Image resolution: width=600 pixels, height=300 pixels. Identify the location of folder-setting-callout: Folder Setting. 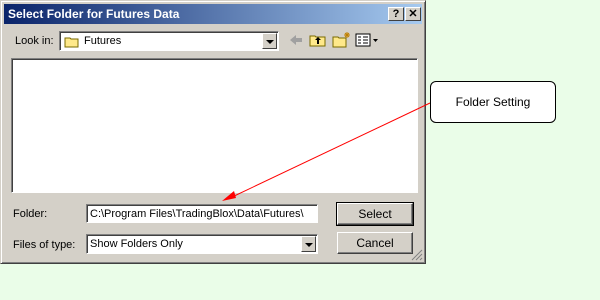
(493, 102).